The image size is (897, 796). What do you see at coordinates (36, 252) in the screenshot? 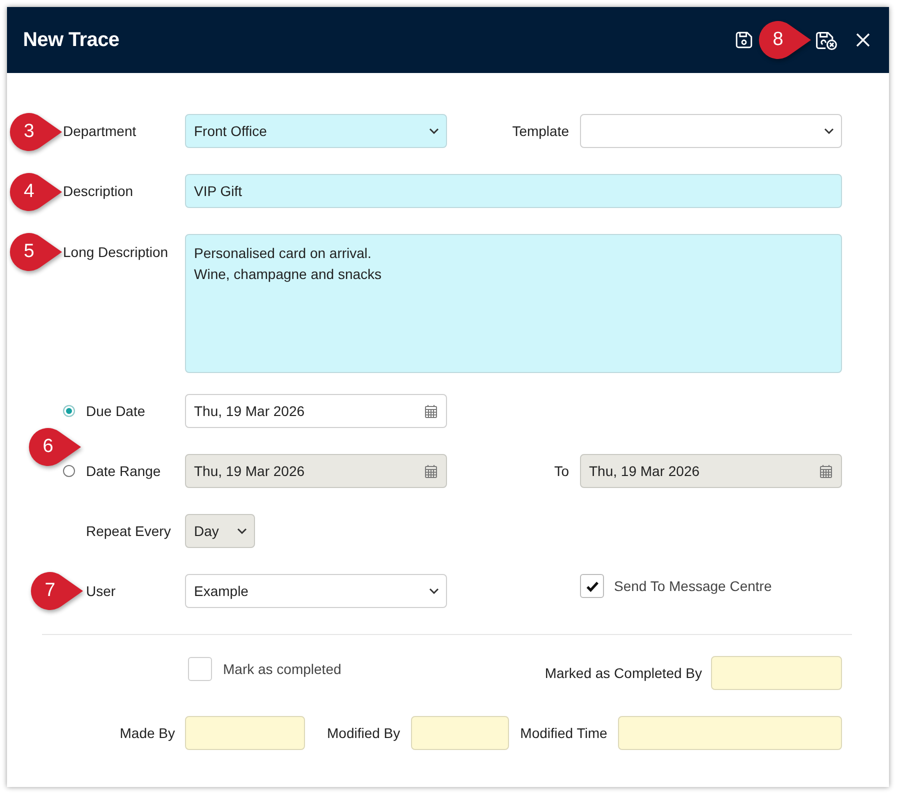
I see `callout-marker: 5` at bounding box center [36, 252].